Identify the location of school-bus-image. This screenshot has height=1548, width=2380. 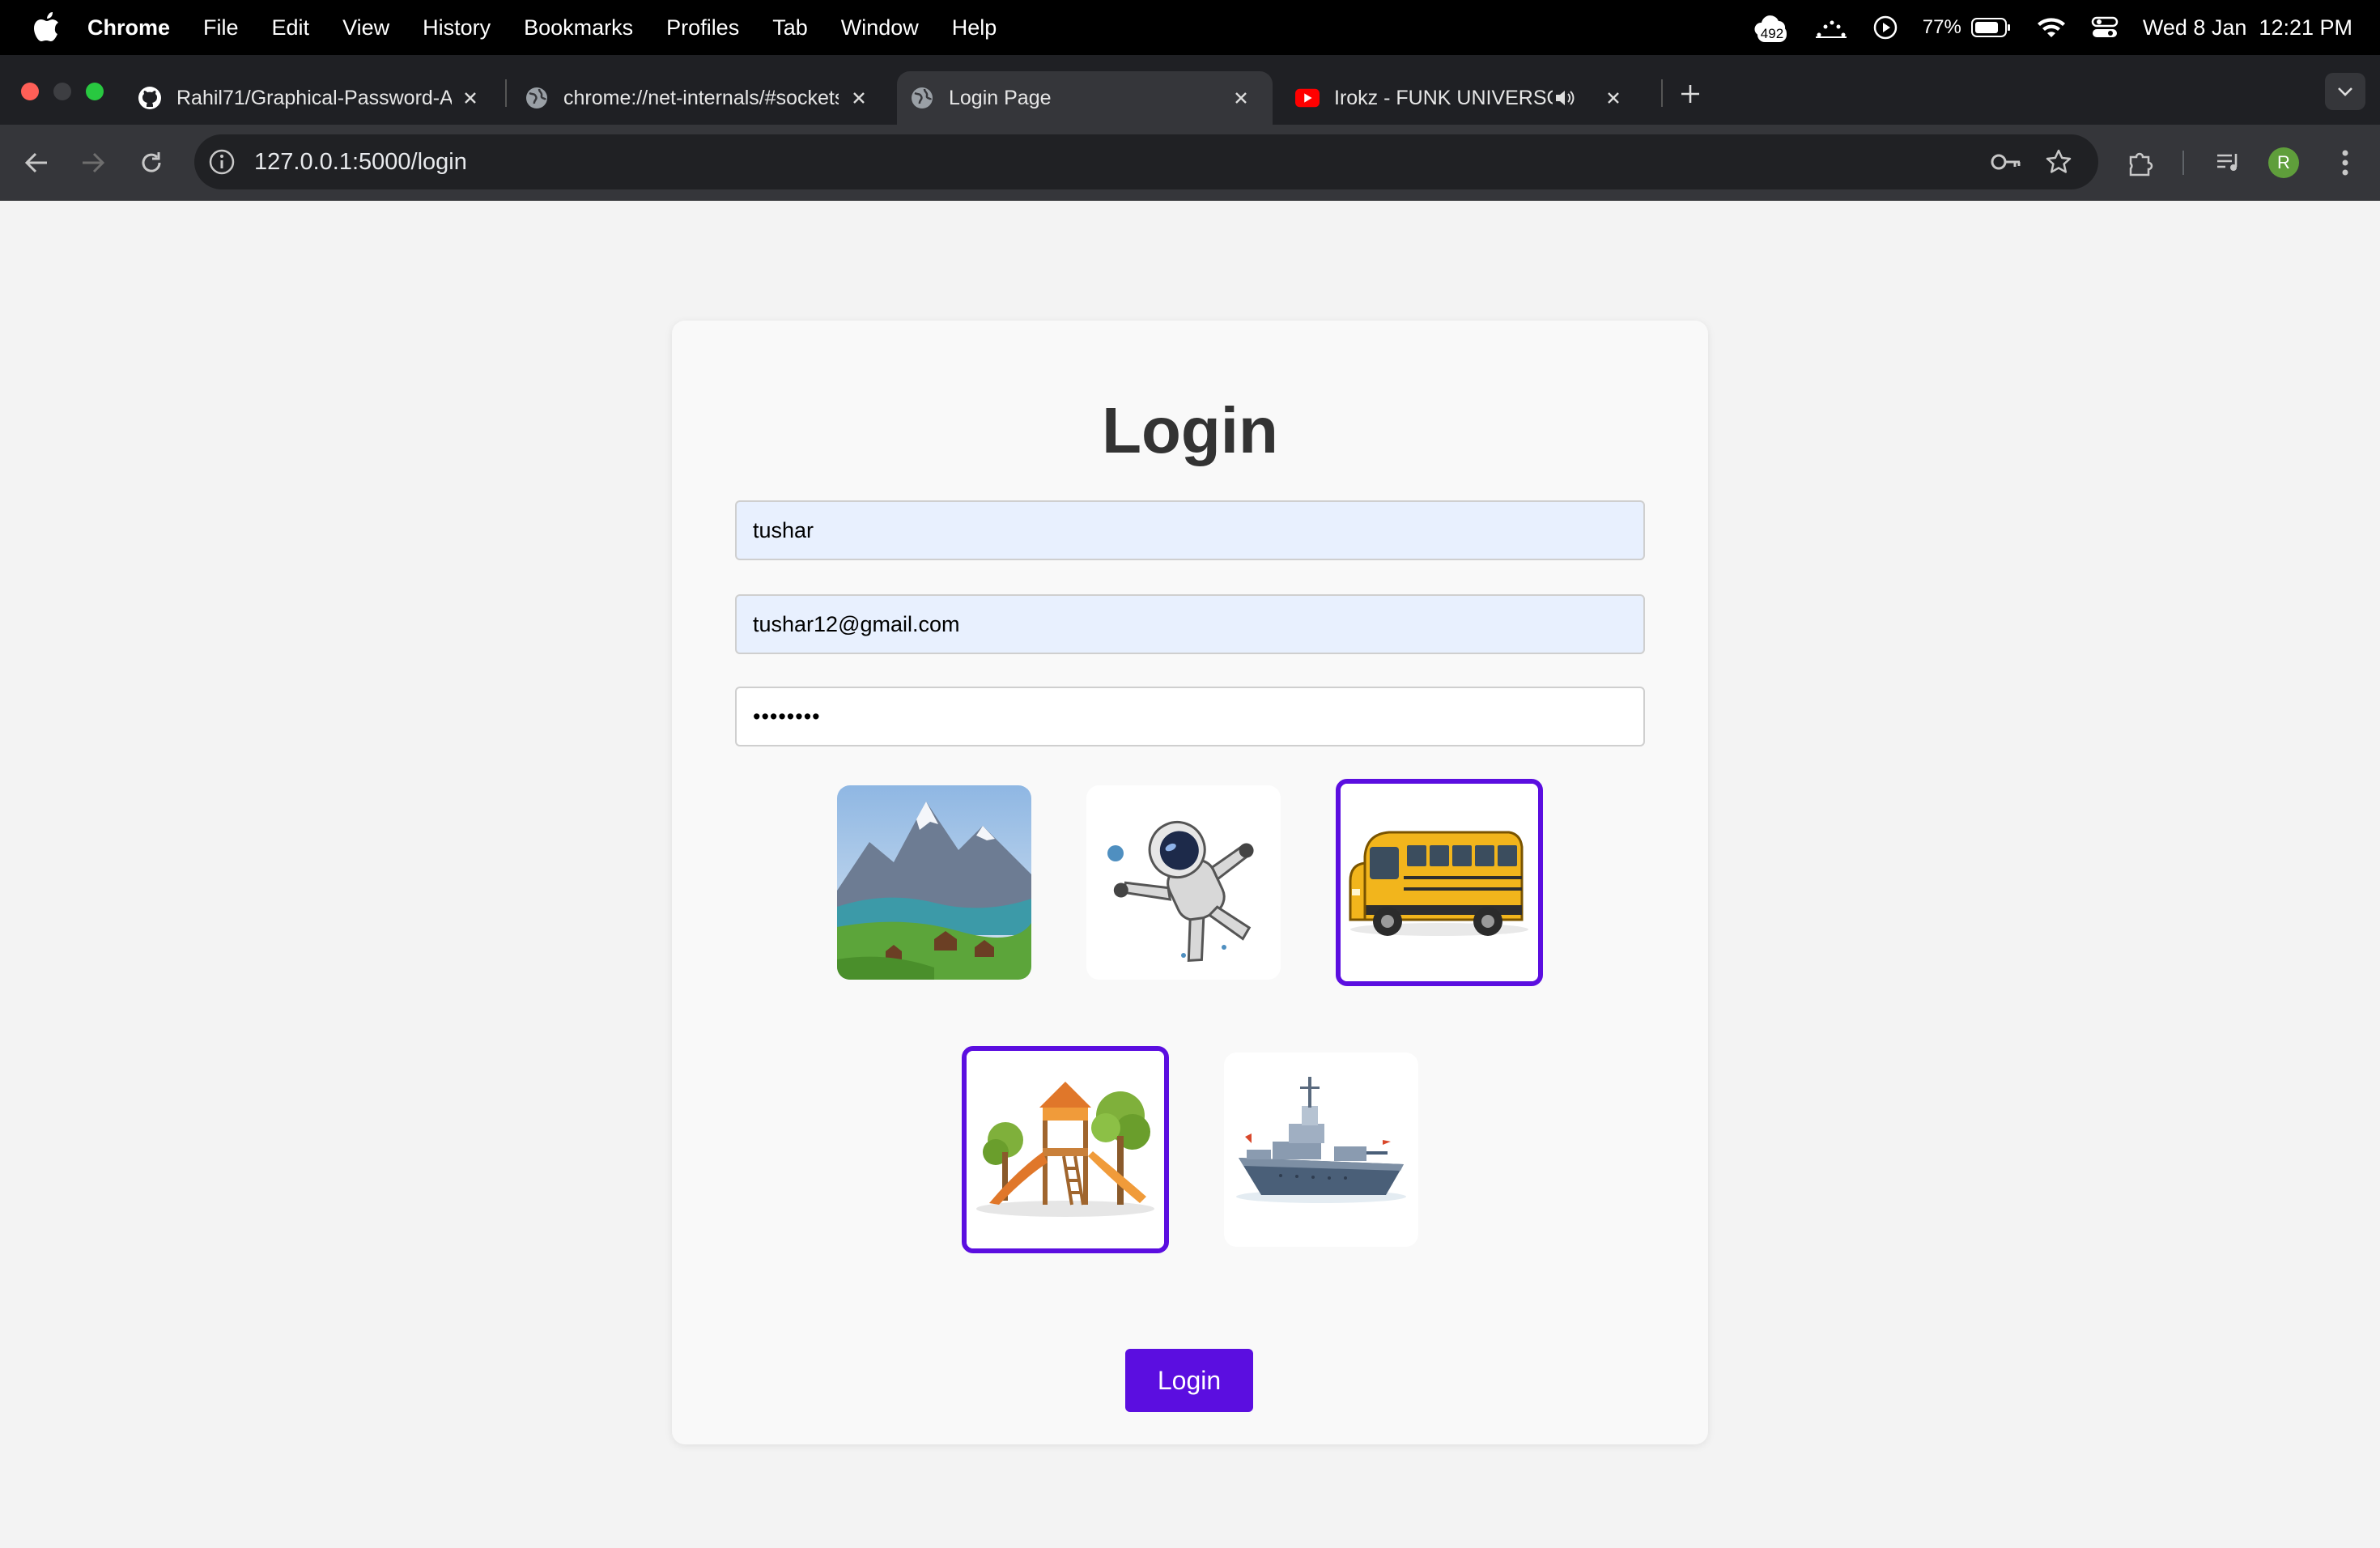
(1439, 882).